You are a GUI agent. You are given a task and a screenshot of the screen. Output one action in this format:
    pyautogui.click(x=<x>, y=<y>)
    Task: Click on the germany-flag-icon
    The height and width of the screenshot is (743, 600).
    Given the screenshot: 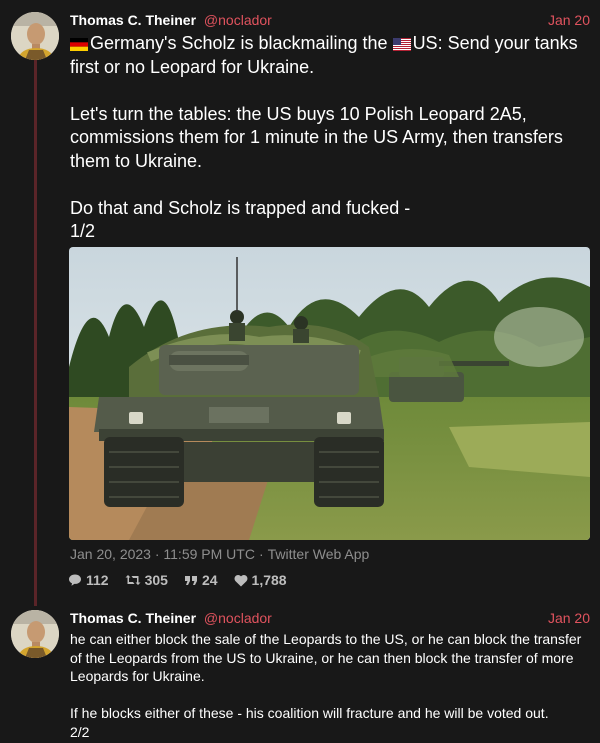 What is the action you would take?
    pyautogui.click(x=79, y=44)
    